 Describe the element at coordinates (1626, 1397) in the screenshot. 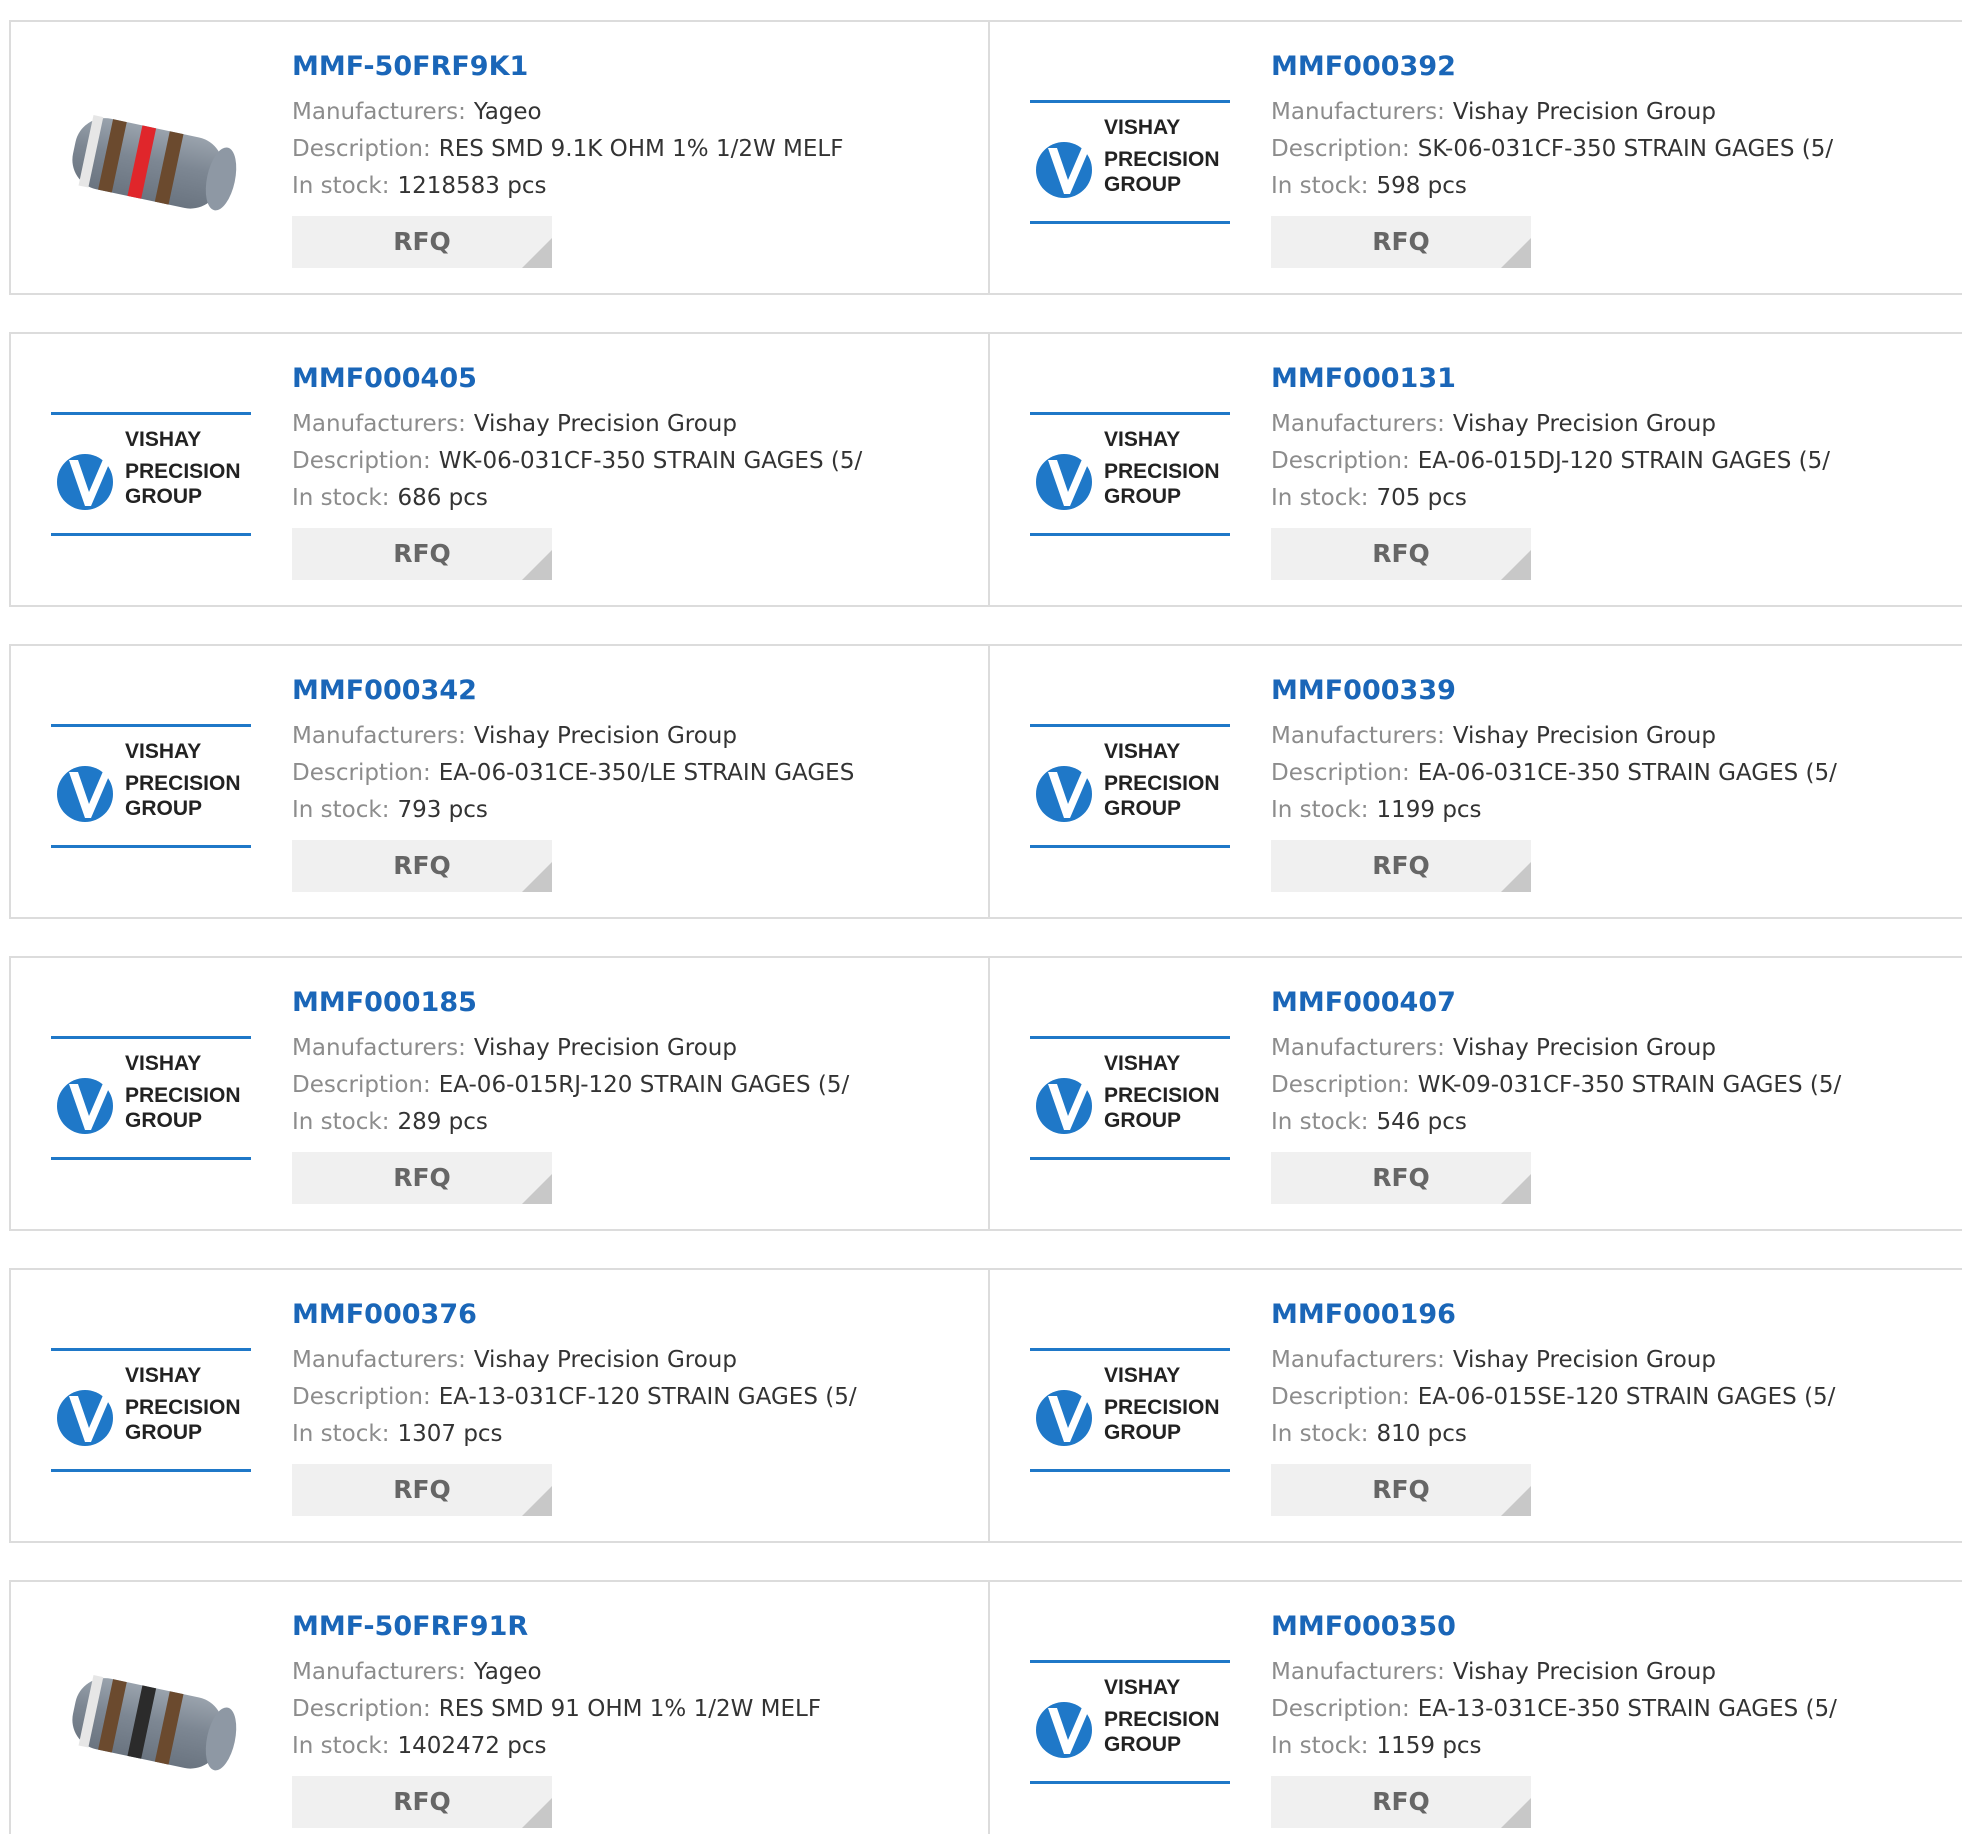

I see `description-value: EA-06-015SE-120 STRAIN GAGES (5/` at that location.